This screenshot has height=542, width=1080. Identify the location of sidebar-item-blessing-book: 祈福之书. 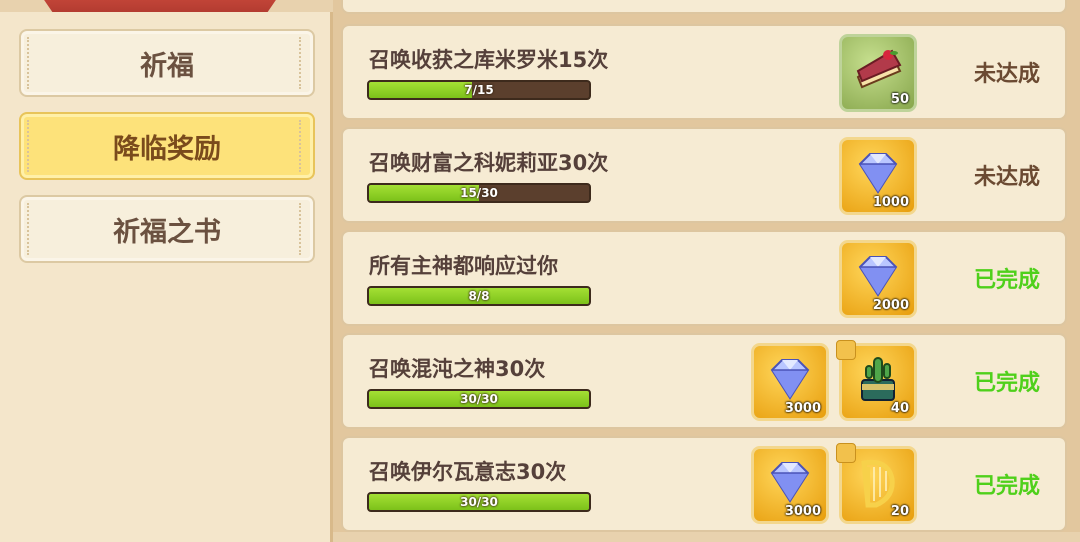
(167, 229).